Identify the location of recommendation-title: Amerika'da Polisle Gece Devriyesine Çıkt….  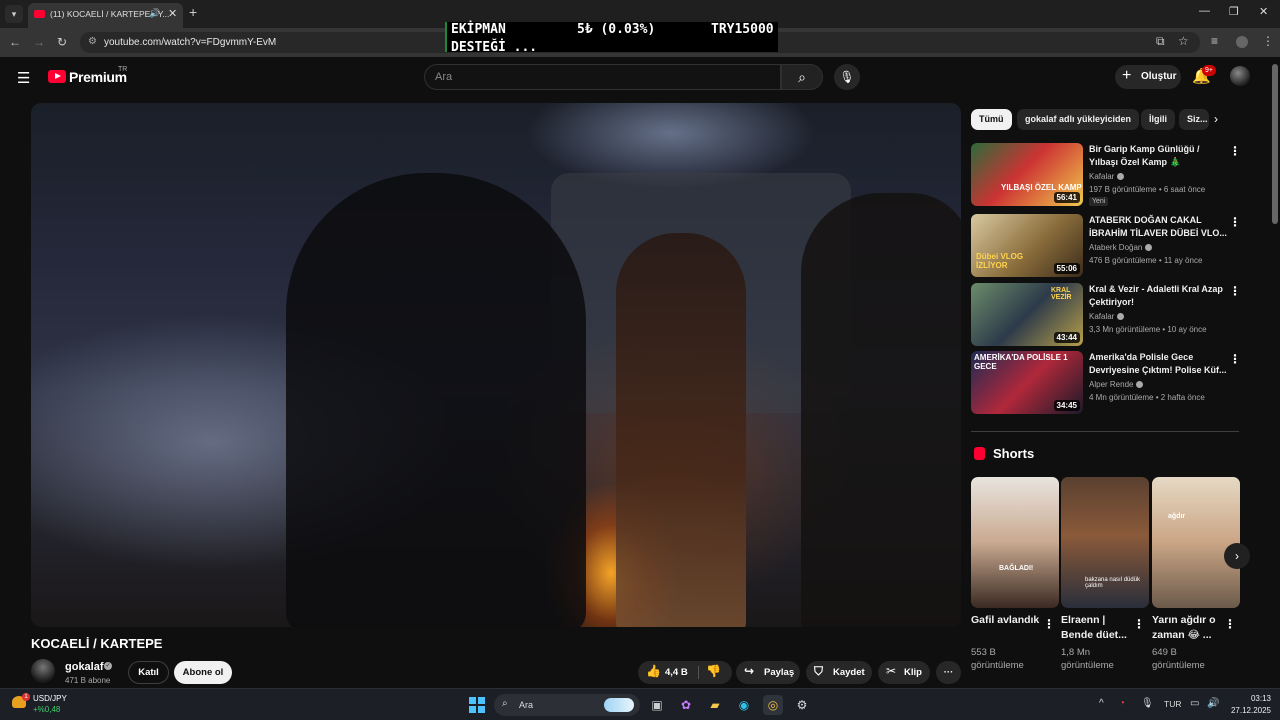
(1158, 364).